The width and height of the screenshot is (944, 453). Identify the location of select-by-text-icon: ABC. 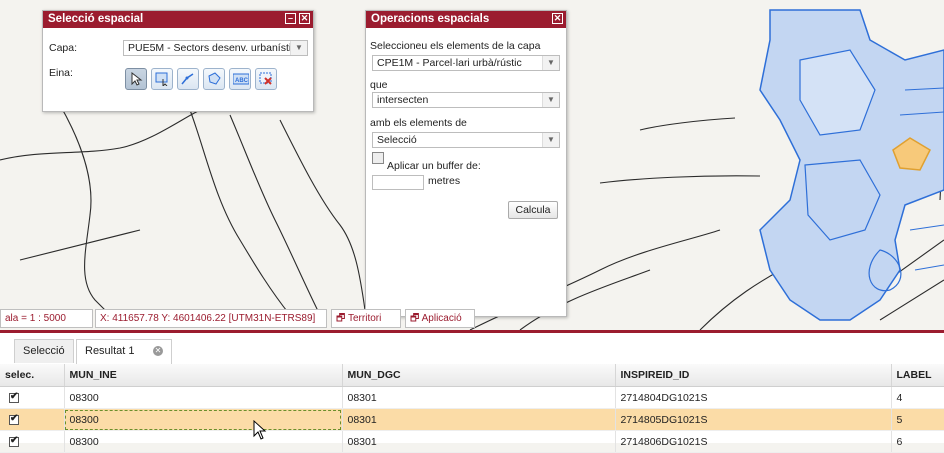
(241, 79).